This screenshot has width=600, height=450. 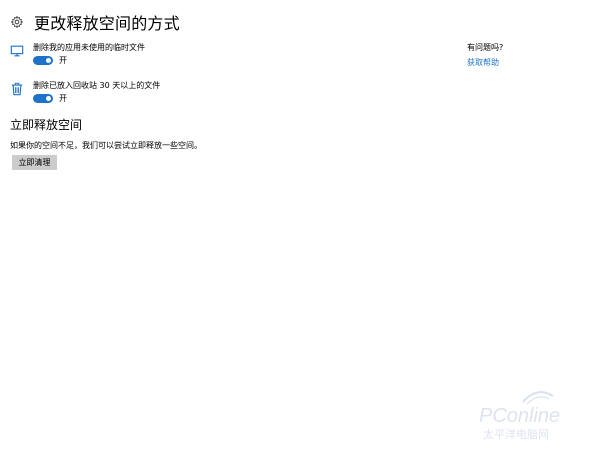 I want to click on help-title: 有问题吗?, so click(x=485, y=47).